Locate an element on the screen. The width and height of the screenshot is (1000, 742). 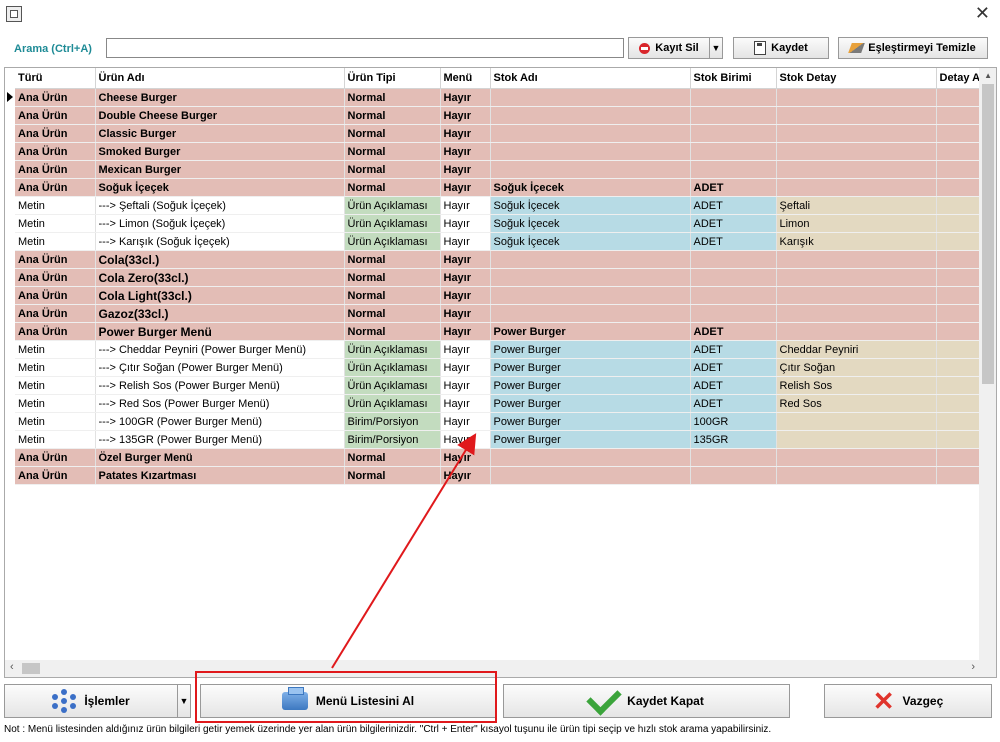
table-row: Ana Ürün Smoked Burger Normal Hayır is located at coordinates (504, 151).